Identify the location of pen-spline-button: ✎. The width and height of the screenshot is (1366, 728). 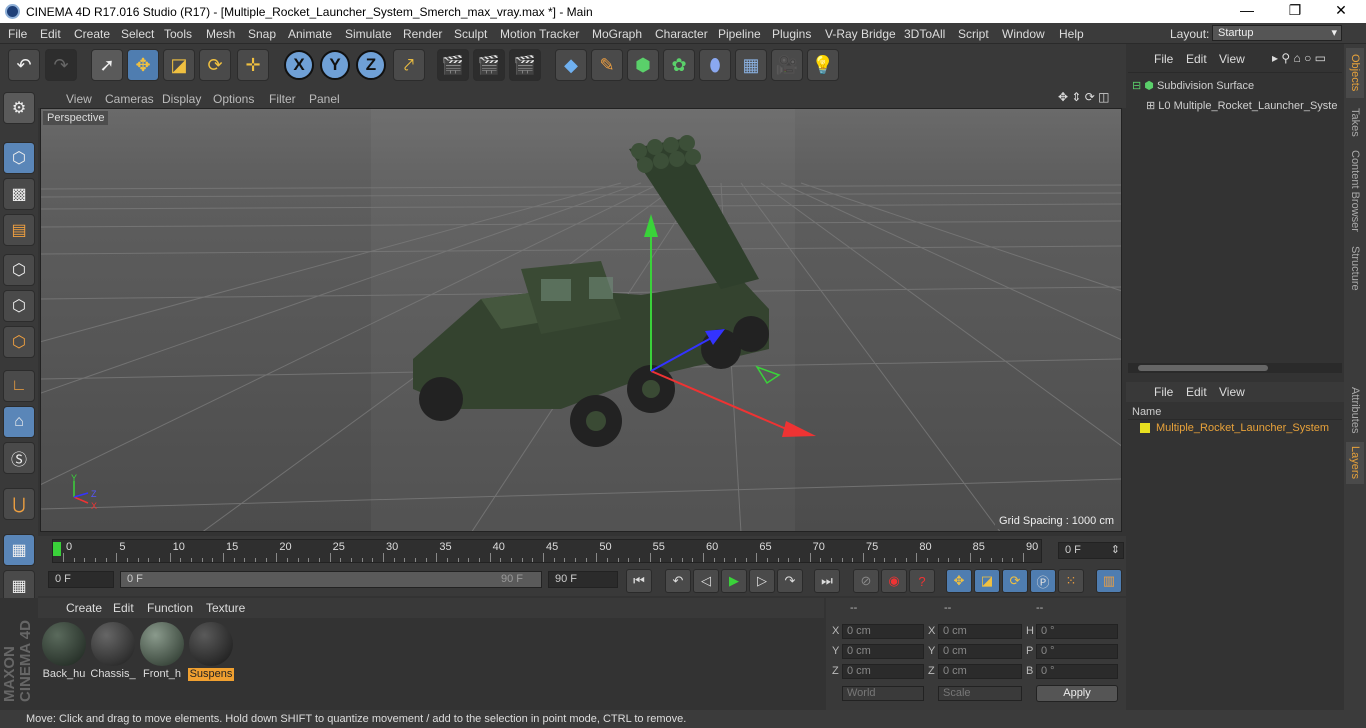
(607, 65).